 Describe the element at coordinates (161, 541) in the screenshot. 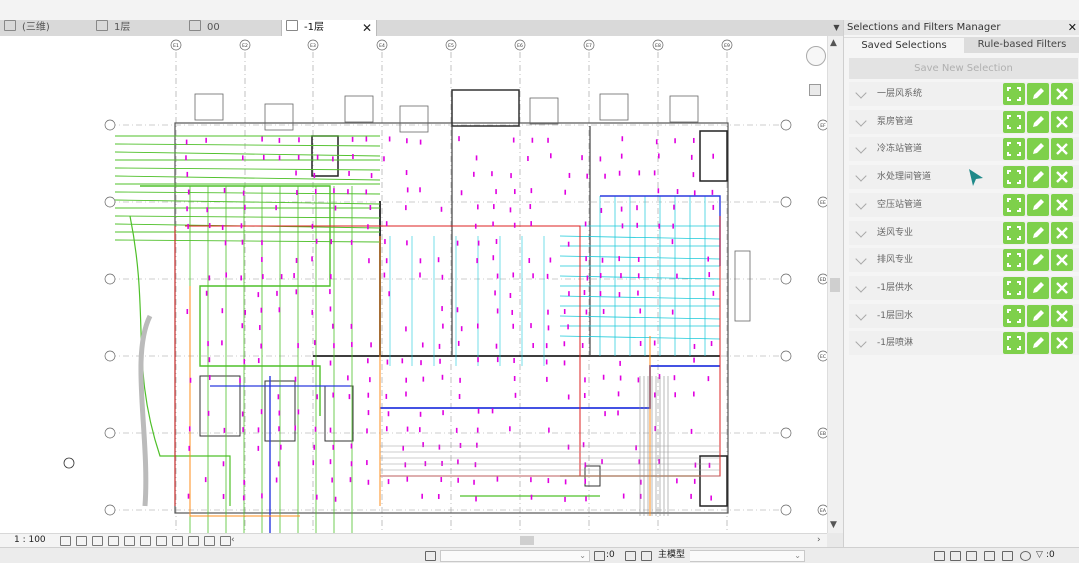

I see `lock-view-icon` at that location.